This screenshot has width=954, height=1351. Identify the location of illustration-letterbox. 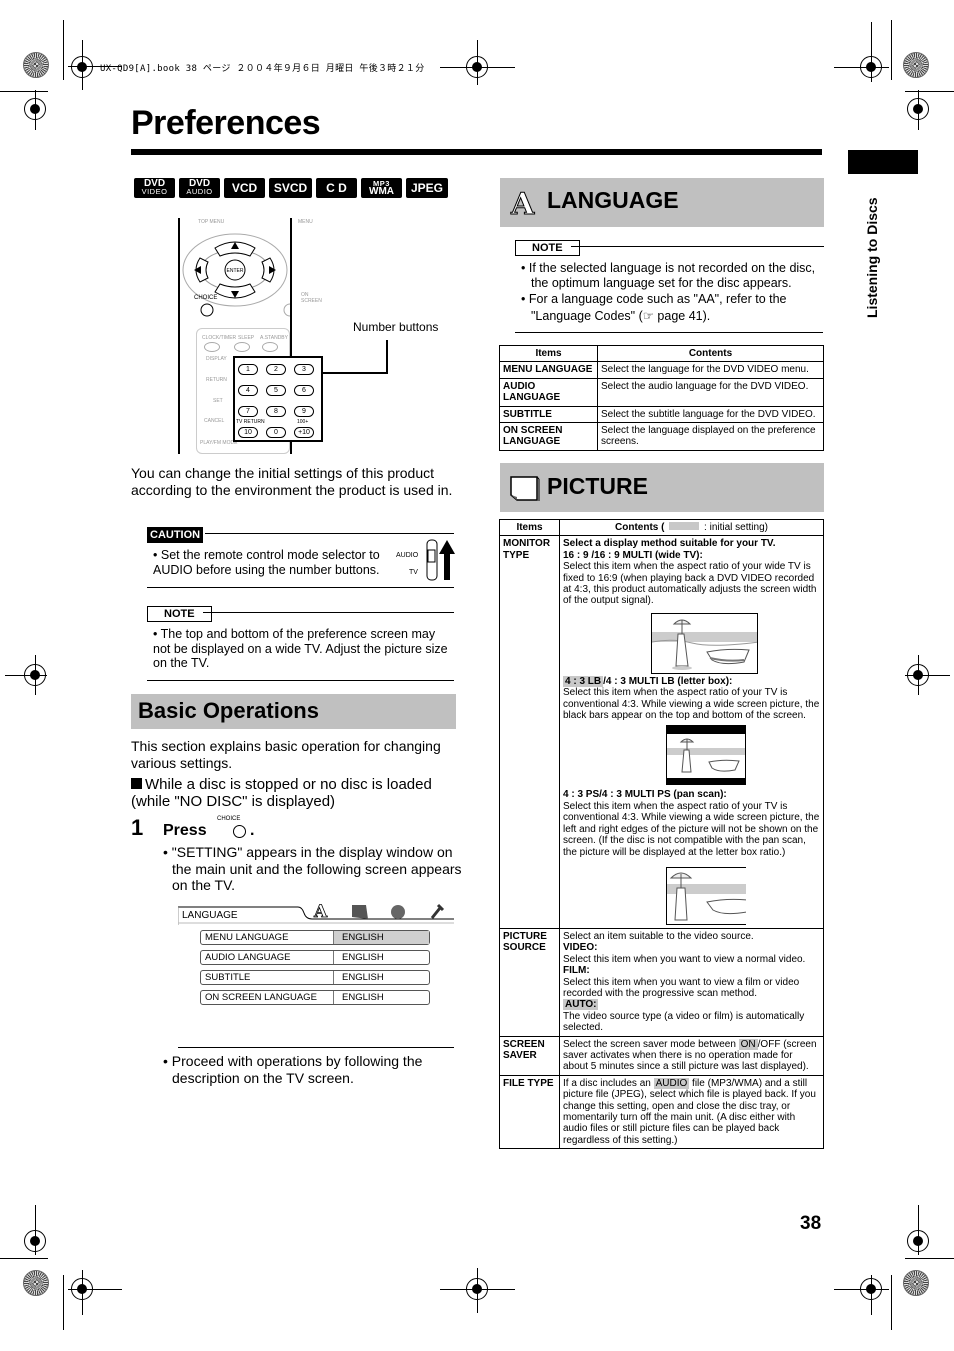
(691, 755).